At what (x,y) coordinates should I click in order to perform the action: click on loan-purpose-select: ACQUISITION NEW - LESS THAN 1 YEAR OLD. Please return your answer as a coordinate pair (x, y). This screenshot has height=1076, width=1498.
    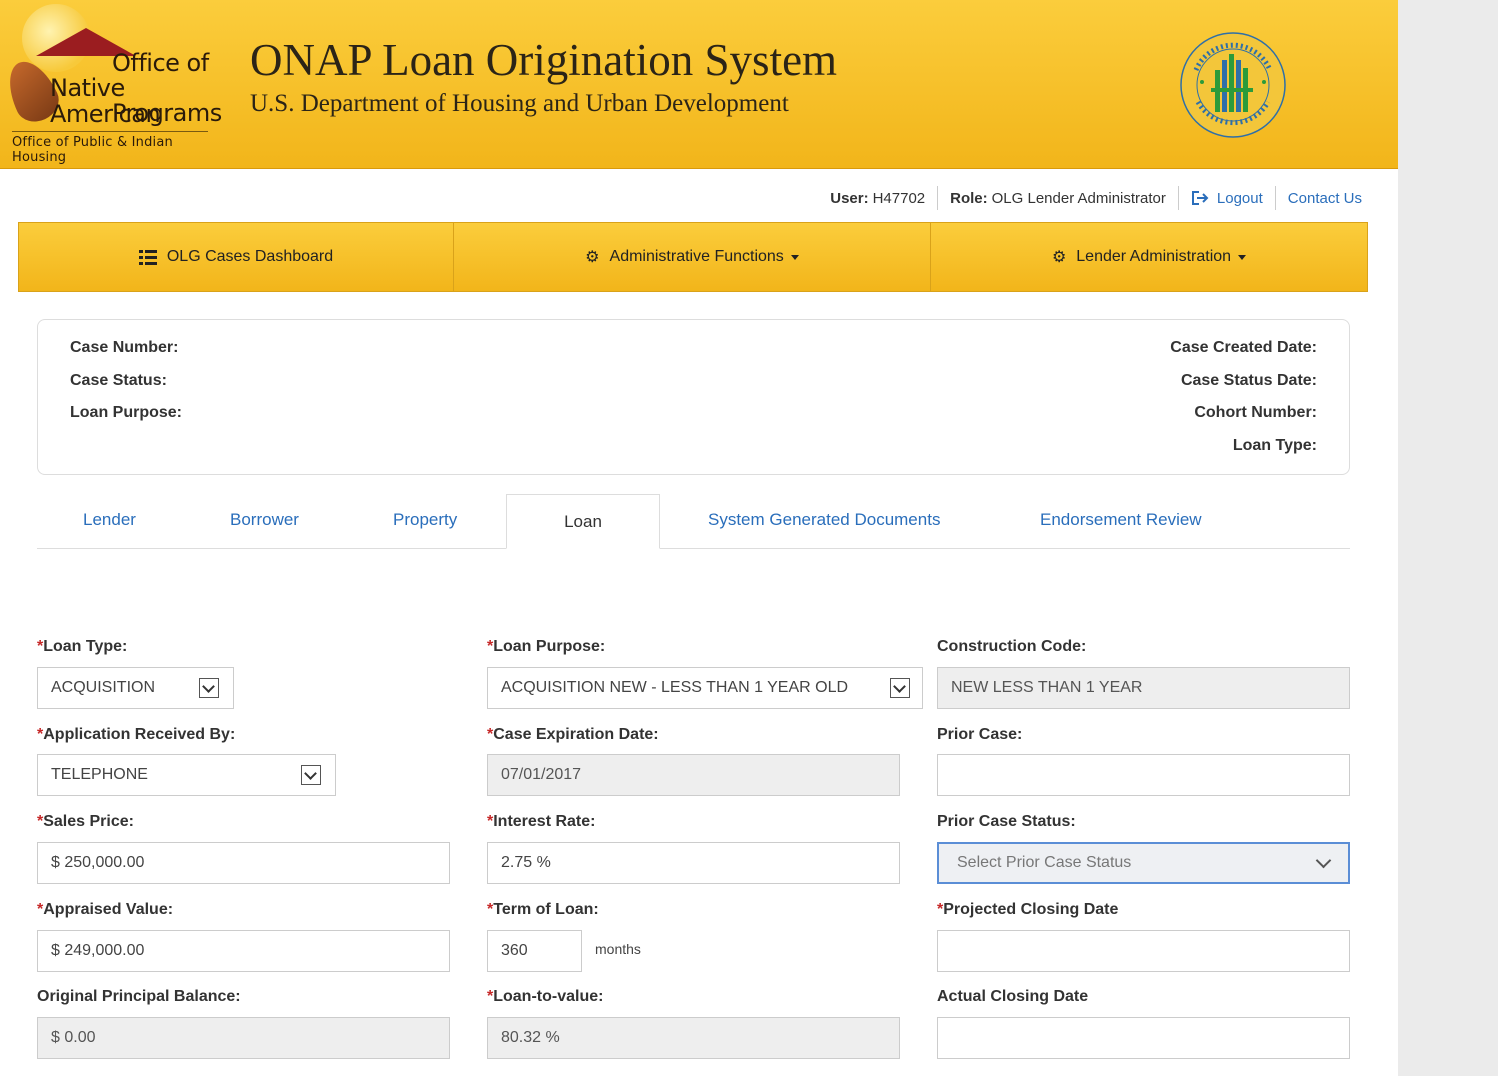
    Looking at the image, I should click on (705, 688).